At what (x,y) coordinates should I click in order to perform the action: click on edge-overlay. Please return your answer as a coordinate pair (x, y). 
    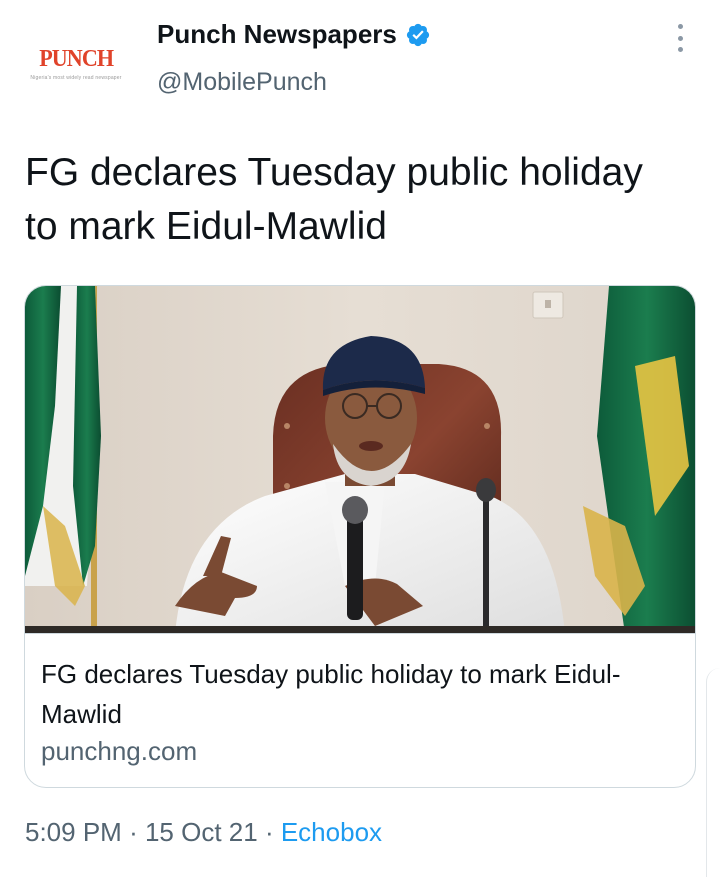
    Looking at the image, I should click on (713, 772).